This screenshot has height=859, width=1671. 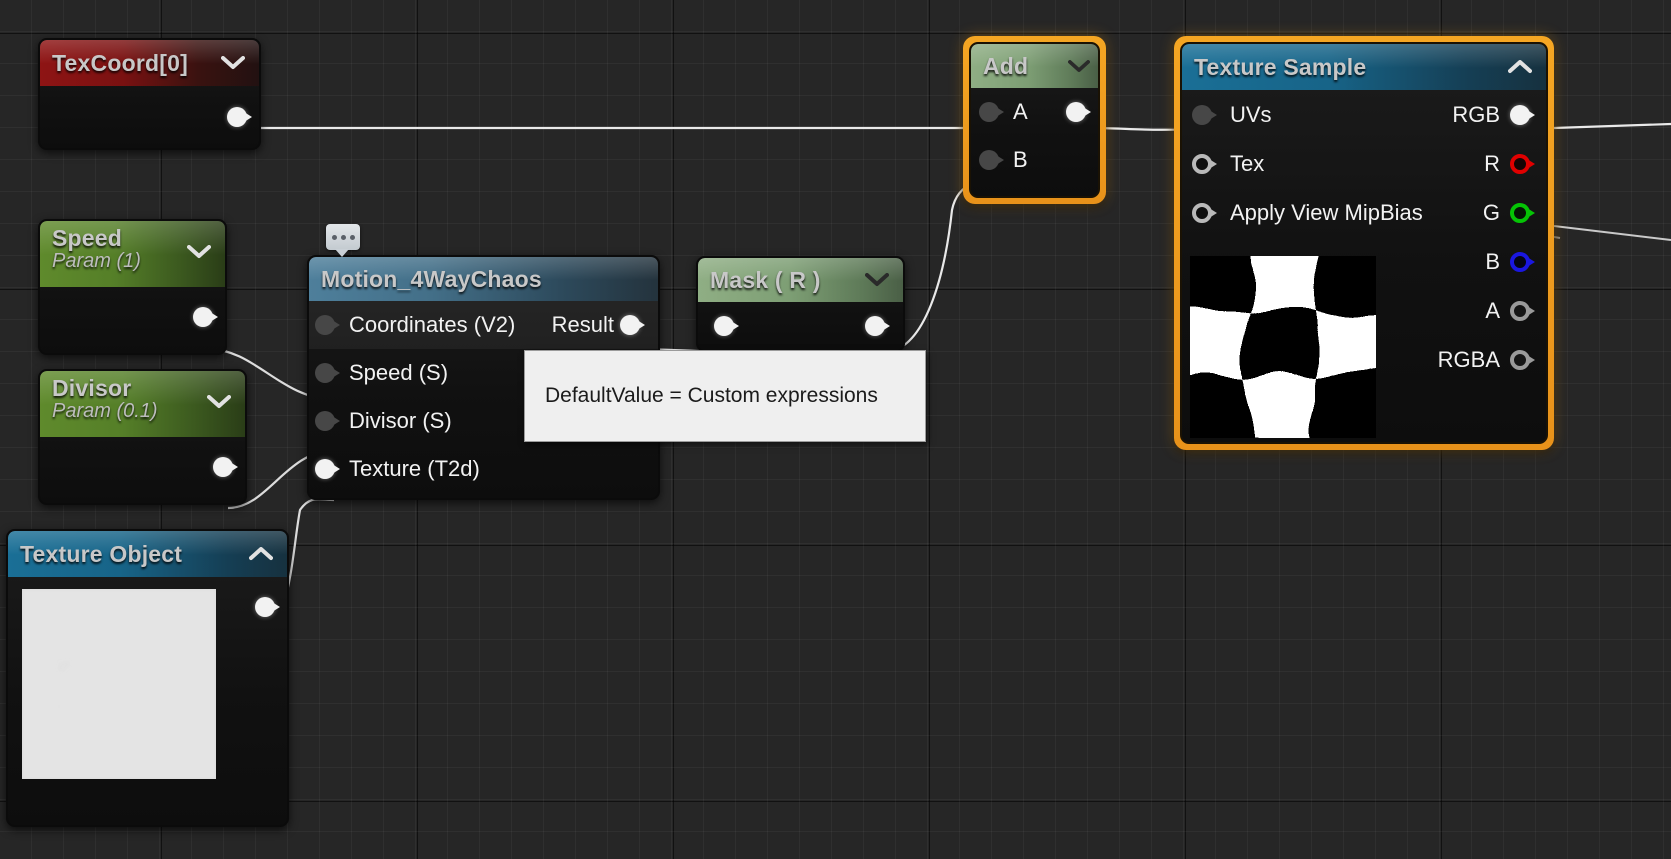 What do you see at coordinates (765, 279) in the screenshot?
I see `node-title: Mask ( R )` at bounding box center [765, 279].